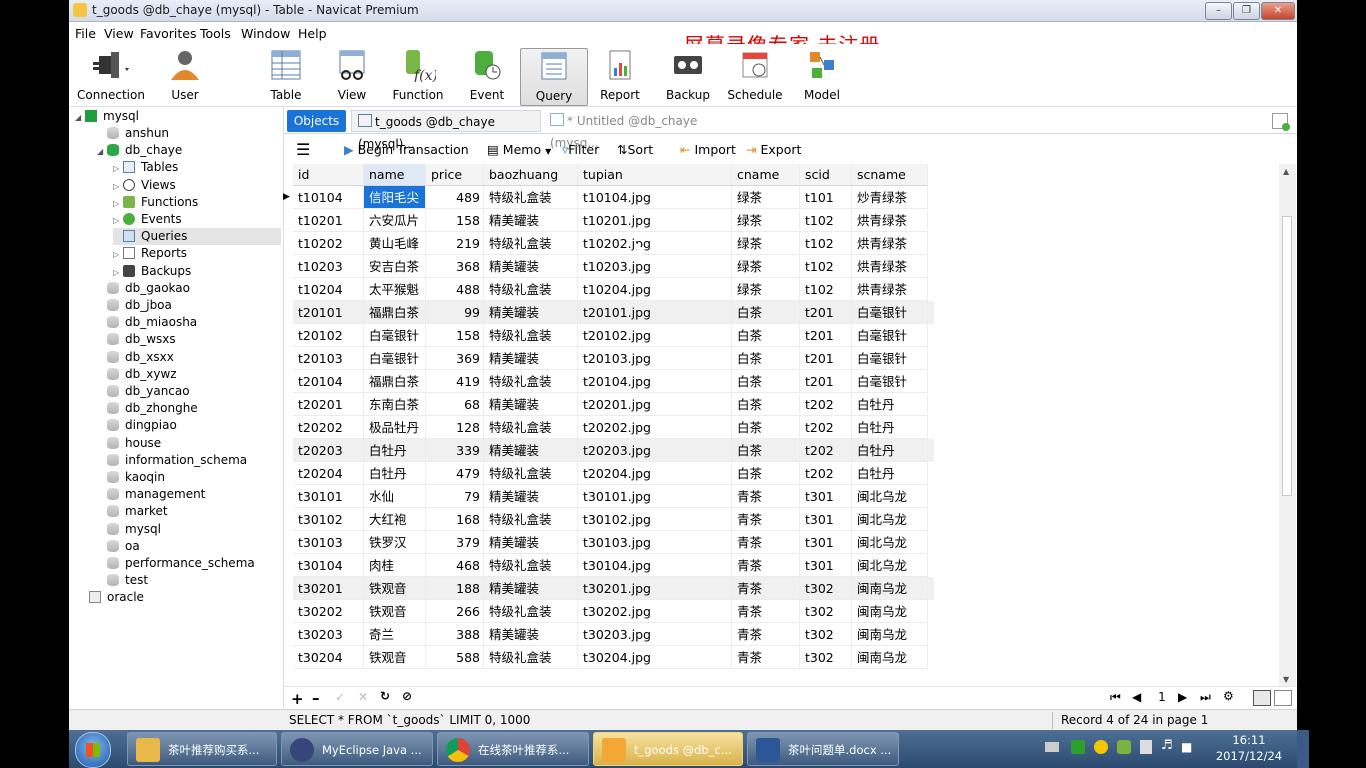 This screenshot has height=768, width=1366. What do you see at coordinates (1286, 171) in the screenshot?
I see `scroll-up-arrow: ▲` at bounding box center [1286, 171].